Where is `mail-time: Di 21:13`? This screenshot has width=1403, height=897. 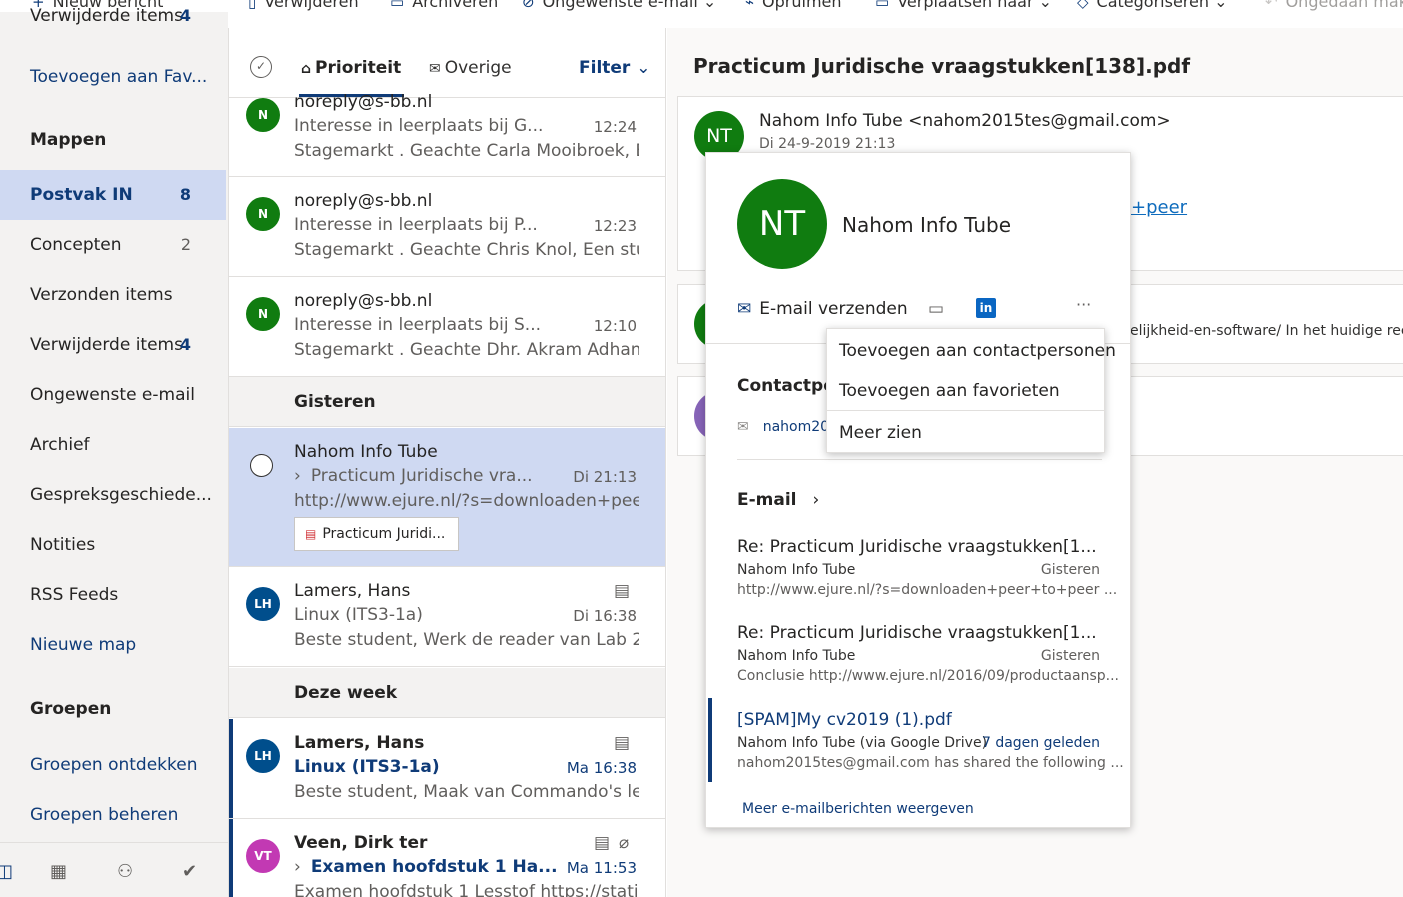
mail-time: Di 21:13 is located at coordinates (605, 477).